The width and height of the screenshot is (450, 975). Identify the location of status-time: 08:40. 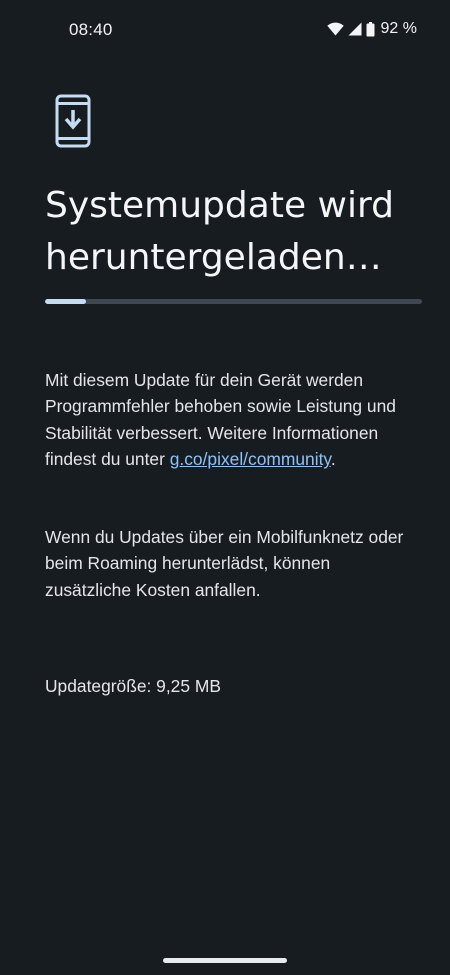
(91, 29).